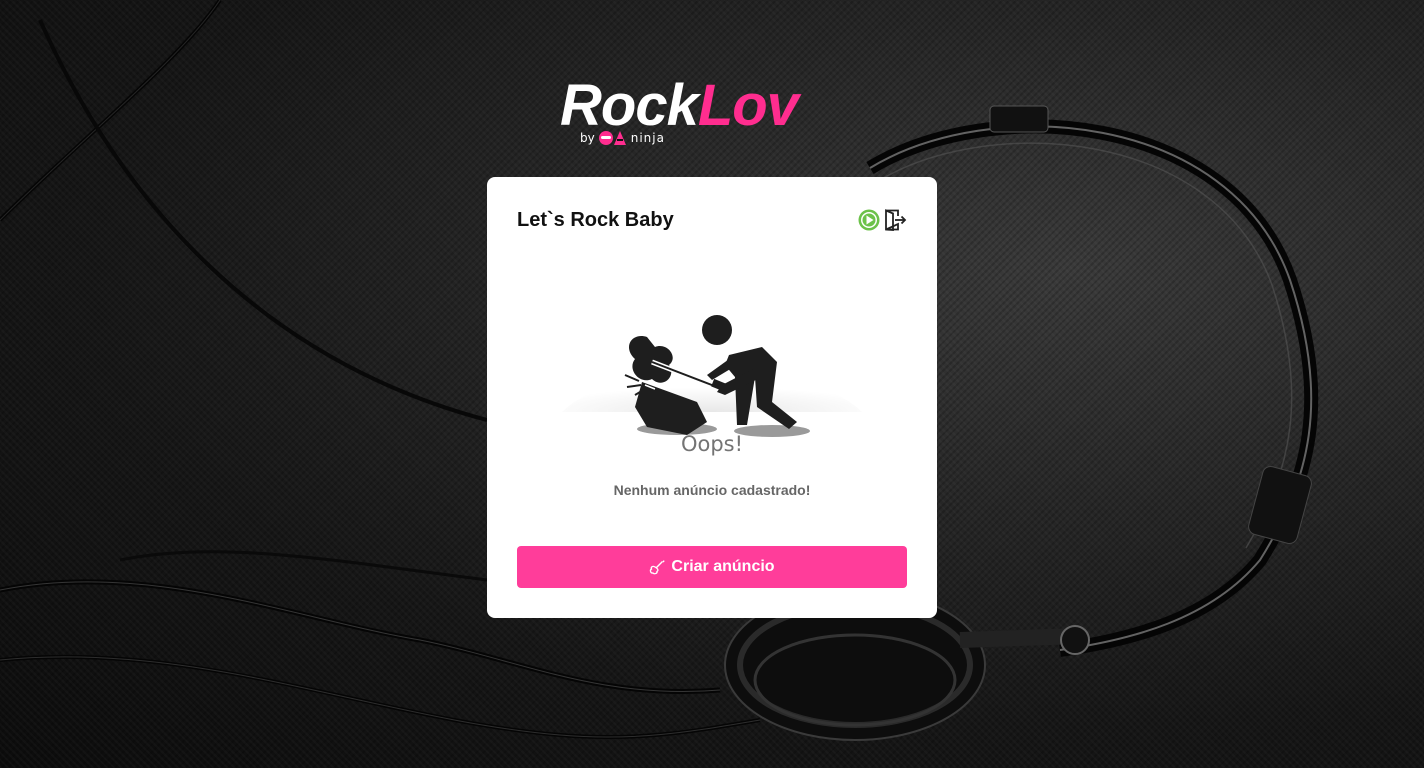 Image resolution: width=1424 pixels, height=768 pixels. Describe the element at coordinates (723, 566) in the screenshot. I see `create-listing-label: Criar anúncio` at that location.